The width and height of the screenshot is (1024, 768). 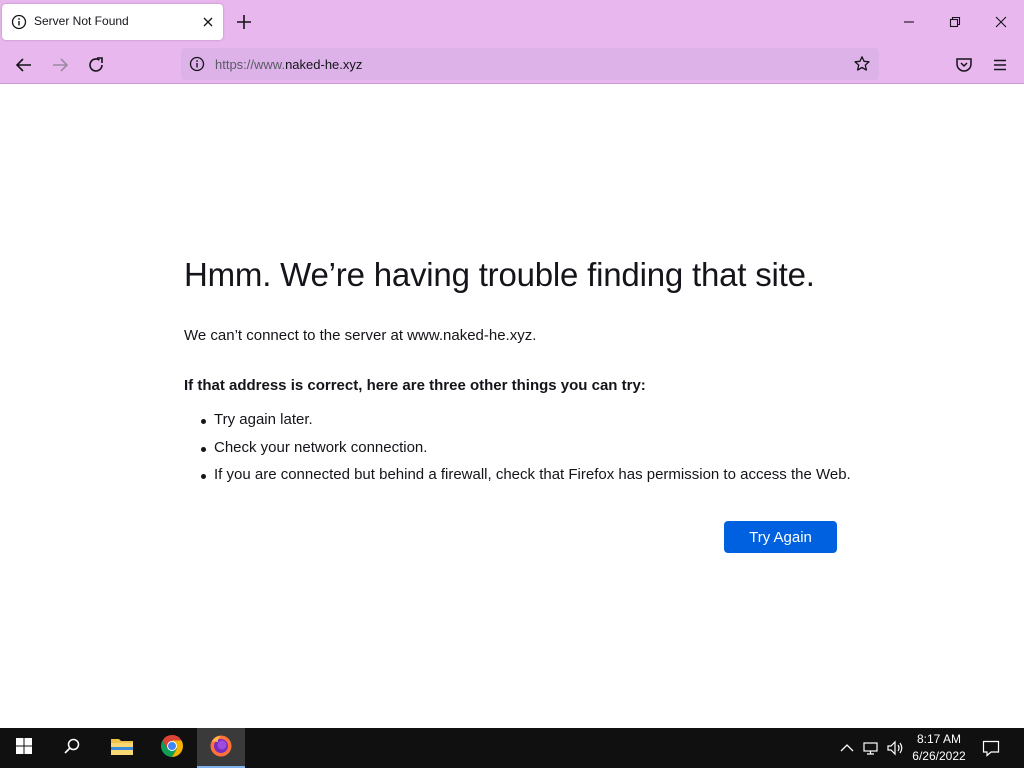 I want to click on network-icon, so click(x=871, y=748).